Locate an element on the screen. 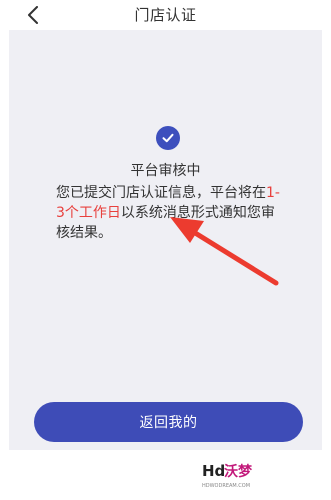 The height and width of the screenshot is (500, 331). watermark-logo: Hd 沃梦 HDWODREAM.COM is located at coordinates (227, 475).